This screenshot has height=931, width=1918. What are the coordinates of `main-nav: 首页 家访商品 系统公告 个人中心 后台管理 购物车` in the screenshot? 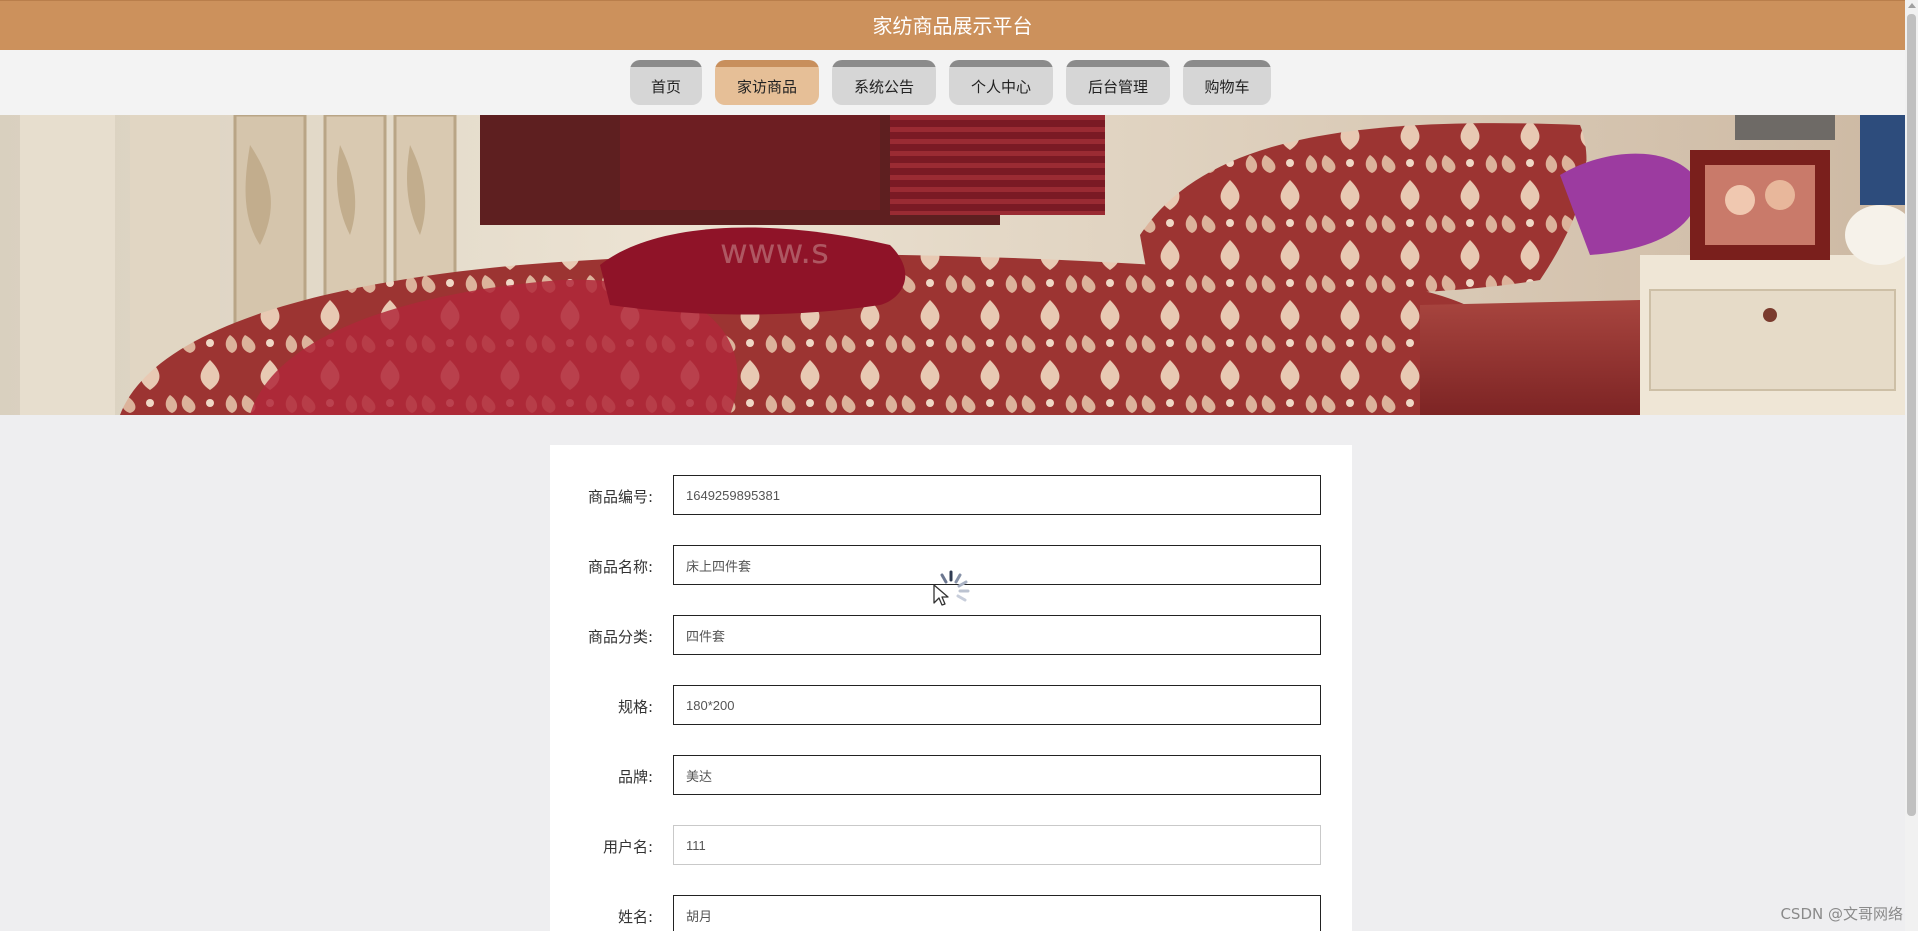 It's located at (952, 82).